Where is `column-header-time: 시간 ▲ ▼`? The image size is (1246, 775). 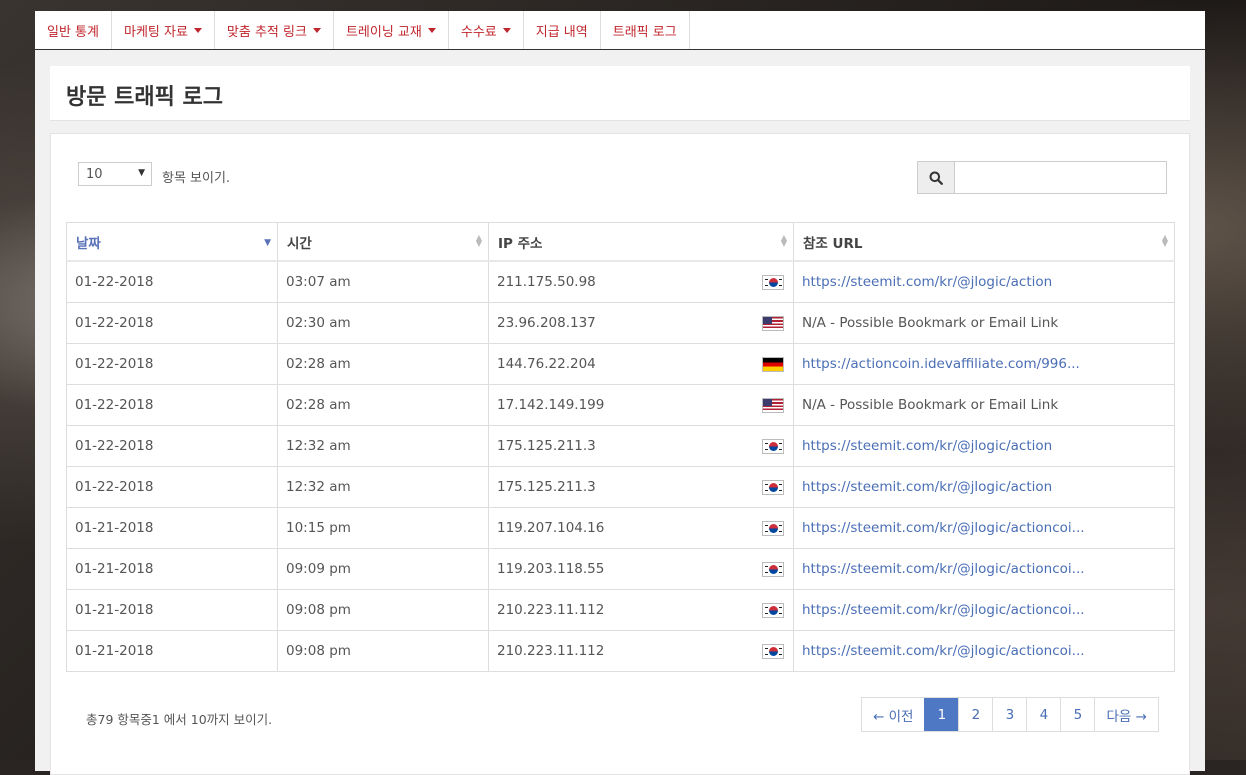 column-header-time: 시간 ▲ ▼ is located at coordinates (383, 242).